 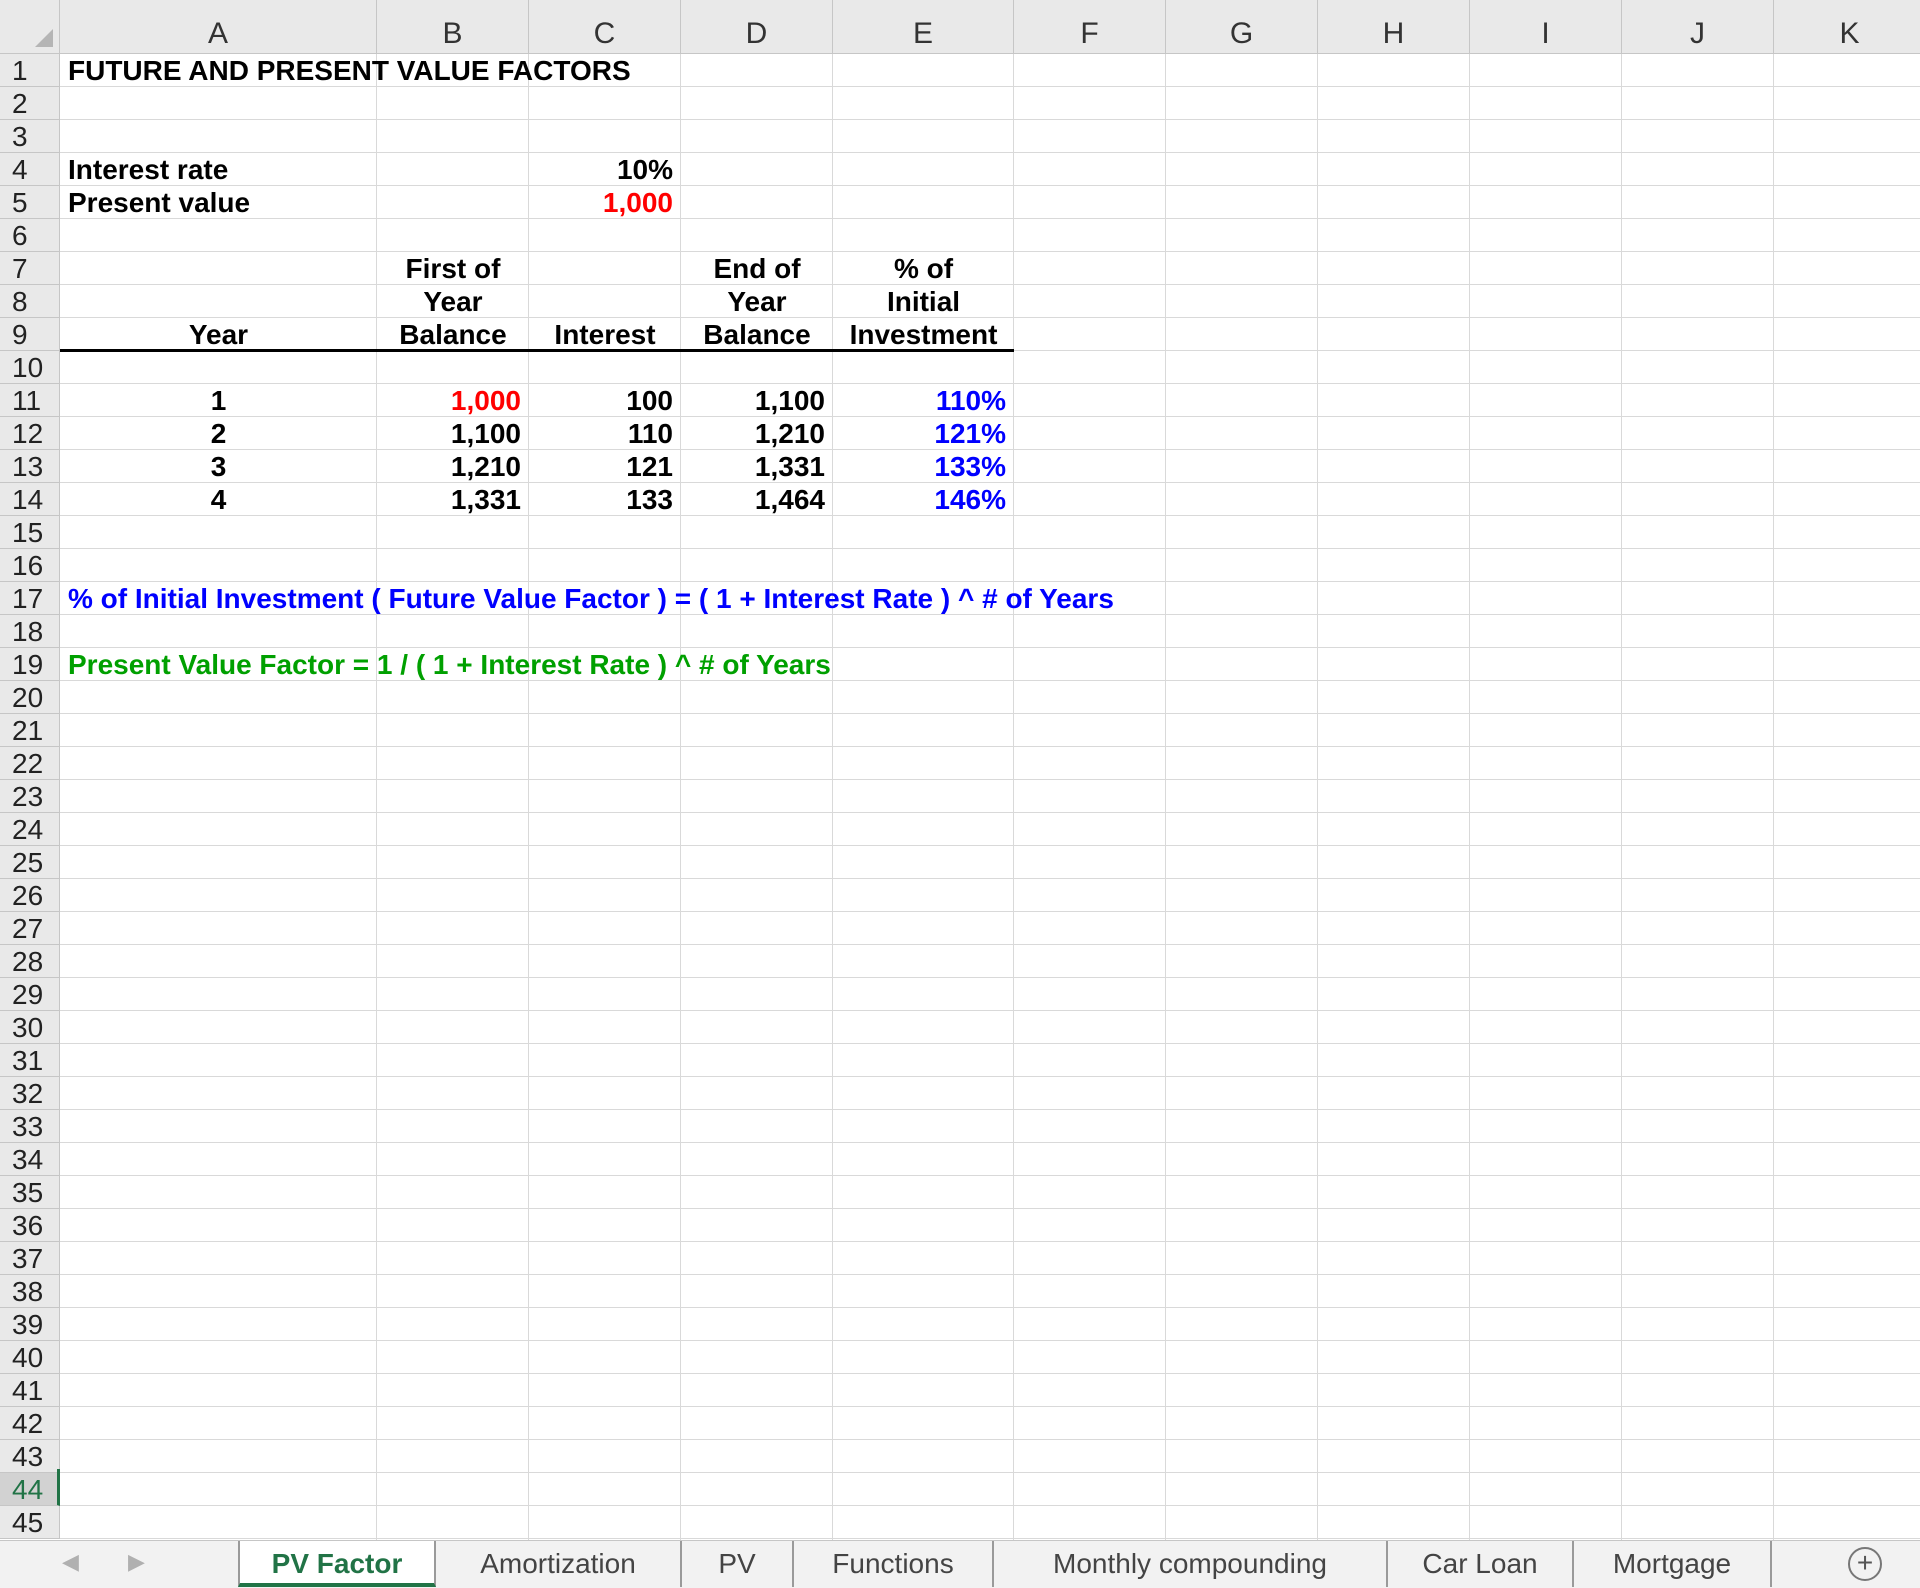 What do you see at coordinates (757, 27) in the screenshot?
I see `column-header-d: D` at bounding box center [757, 27].